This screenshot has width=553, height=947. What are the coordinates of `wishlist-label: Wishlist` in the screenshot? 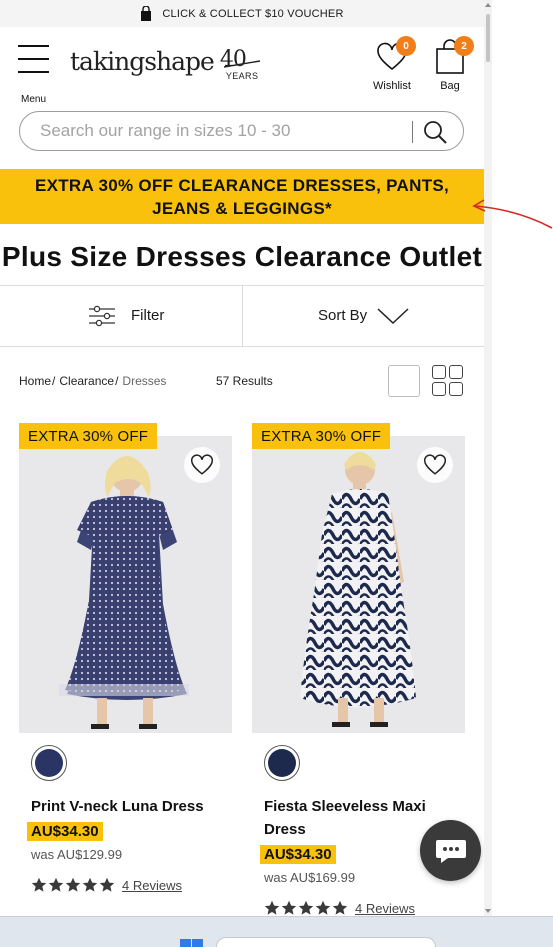 It's located at (392, 86).